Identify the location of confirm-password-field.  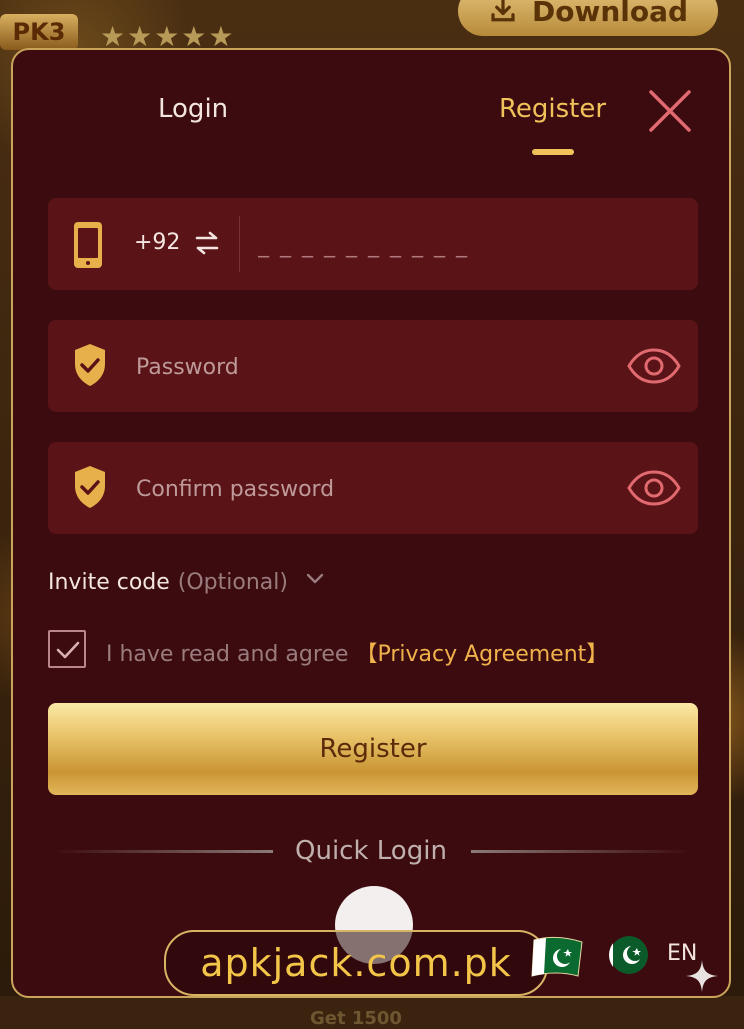
(373, 488).